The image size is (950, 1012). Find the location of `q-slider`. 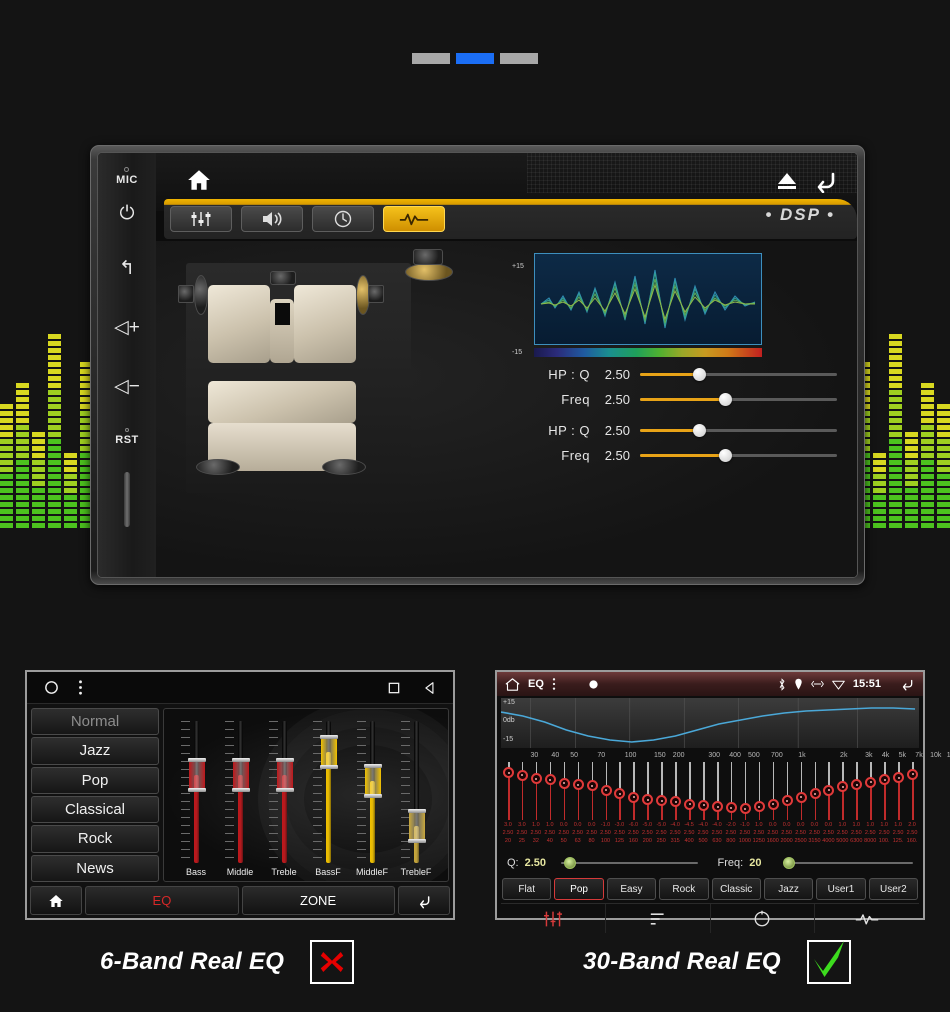

q-slider is located at coordinates (629, 863).